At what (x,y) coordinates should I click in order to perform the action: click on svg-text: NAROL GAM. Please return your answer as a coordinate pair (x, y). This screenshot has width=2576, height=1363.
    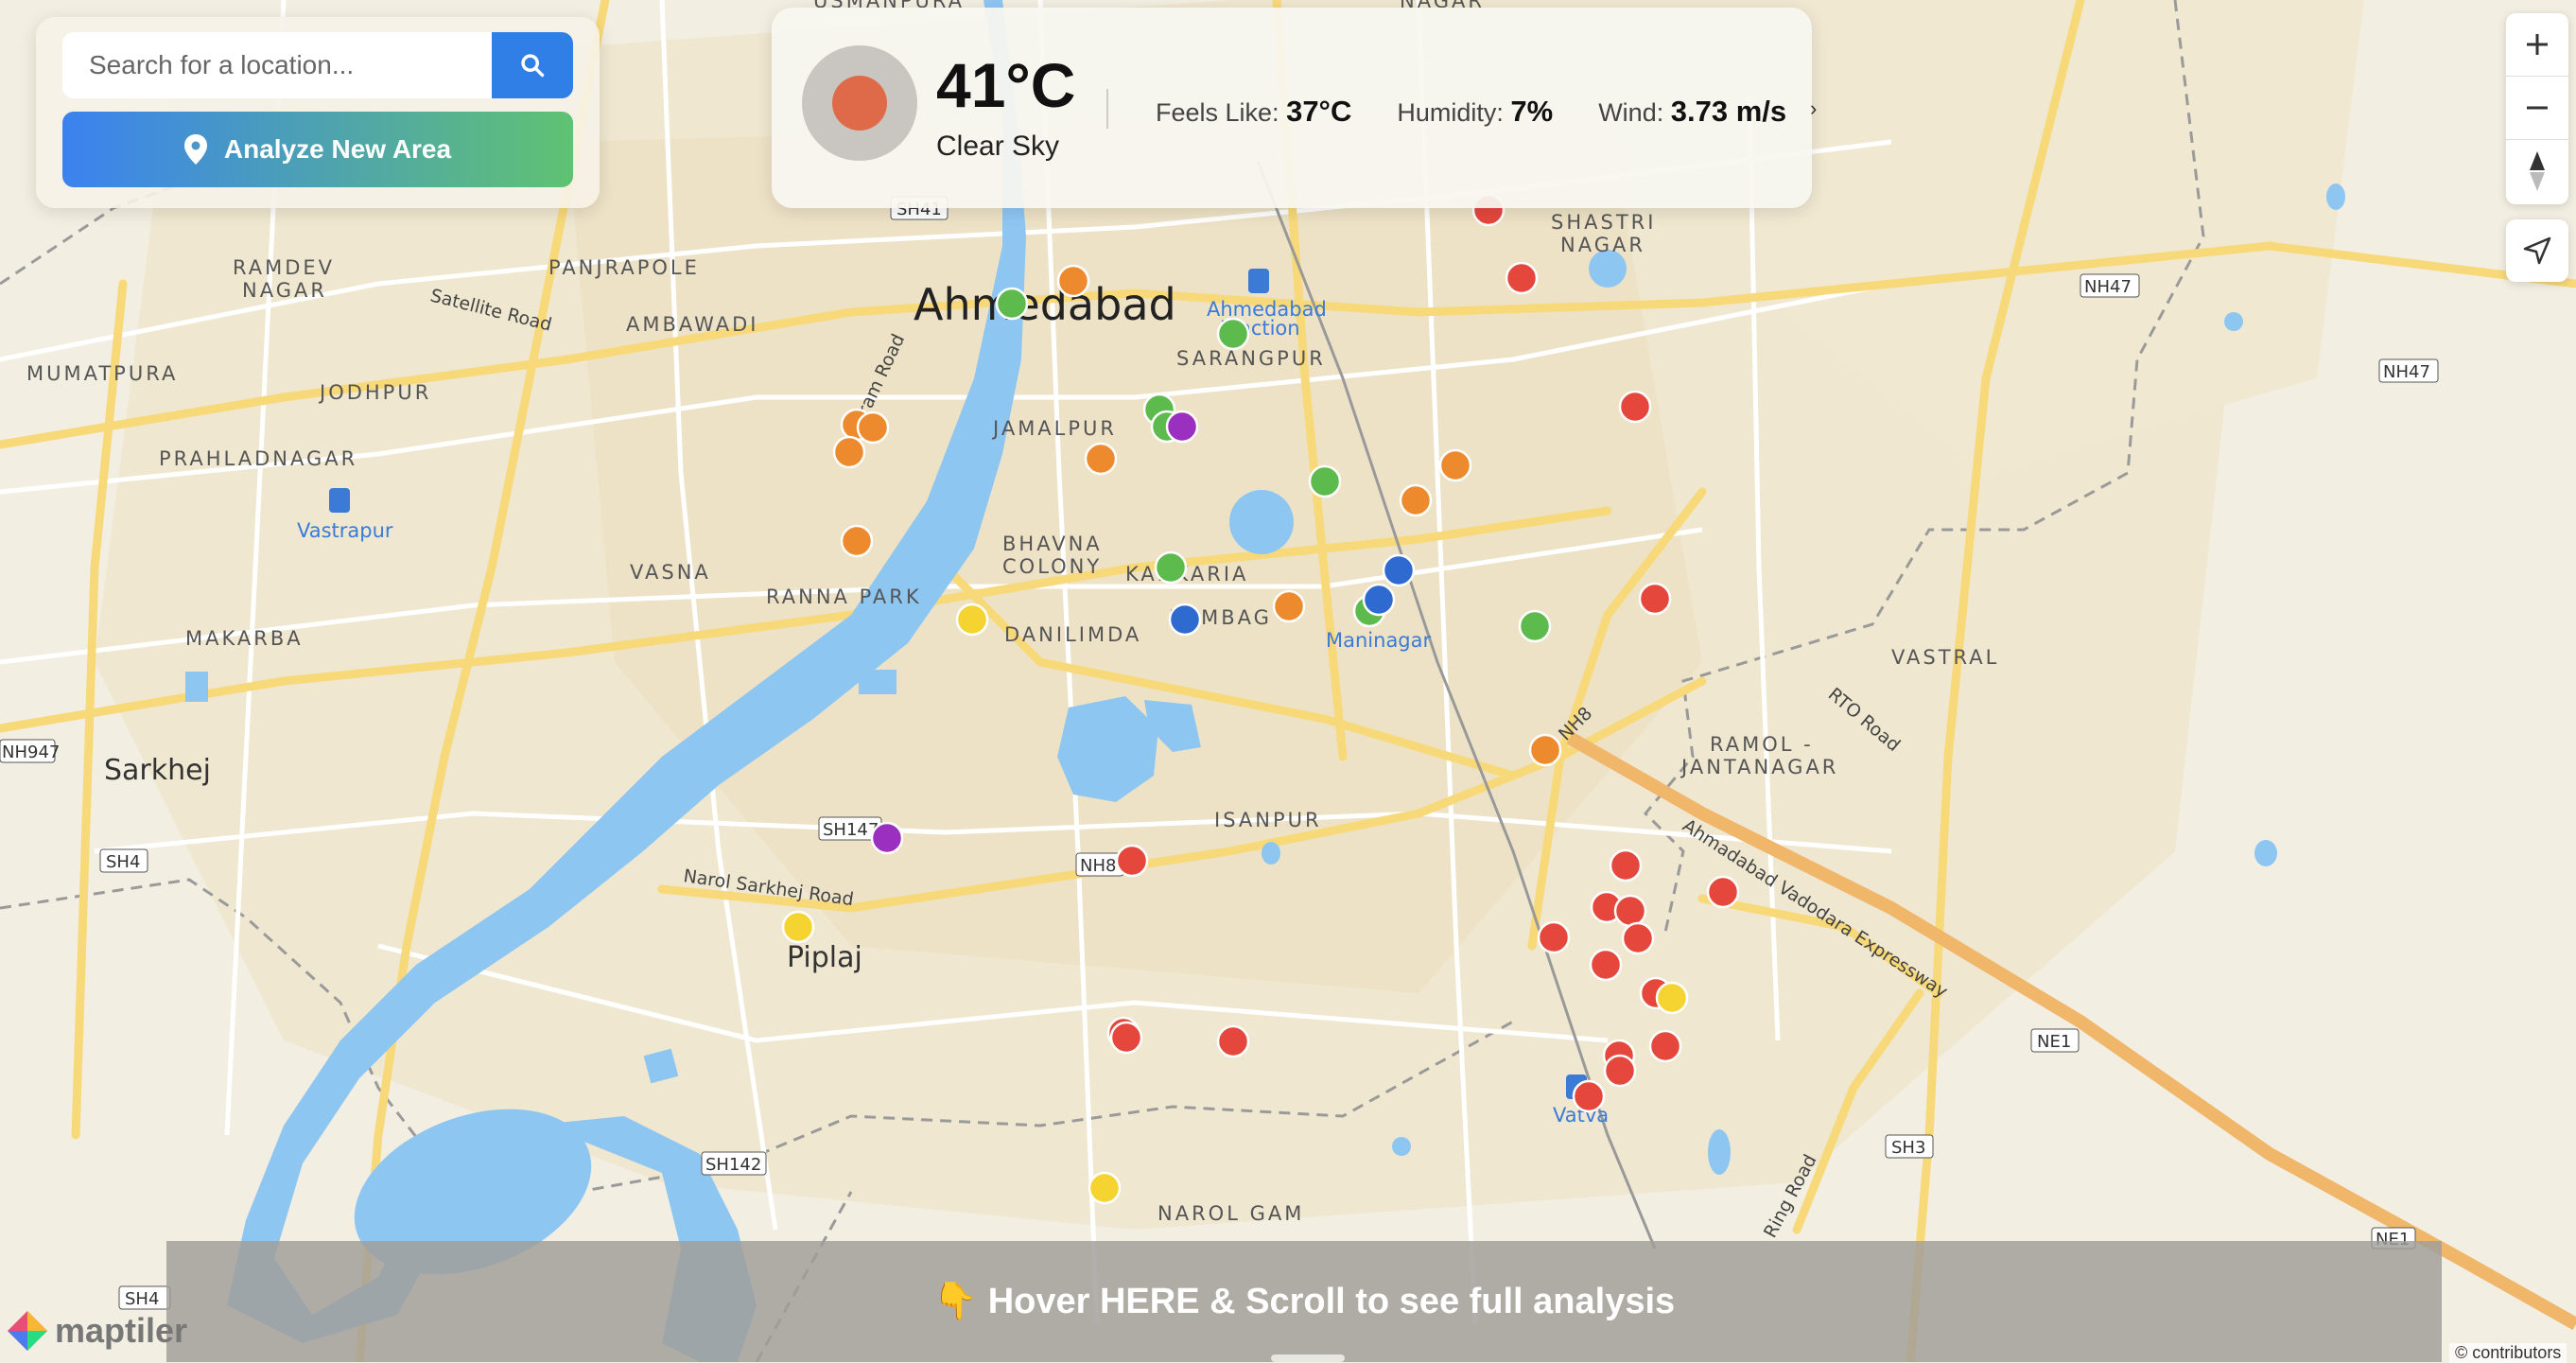
    Looking at the image, I should click on (1230, 1213).